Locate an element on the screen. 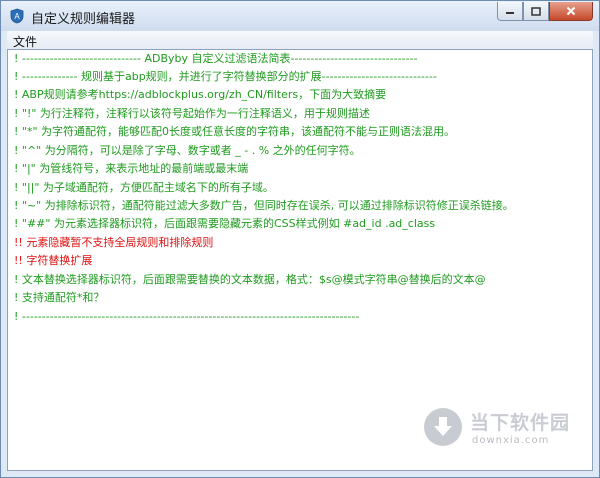  watermark-brand: 当下软件园 is located at coordinates (520, 423).